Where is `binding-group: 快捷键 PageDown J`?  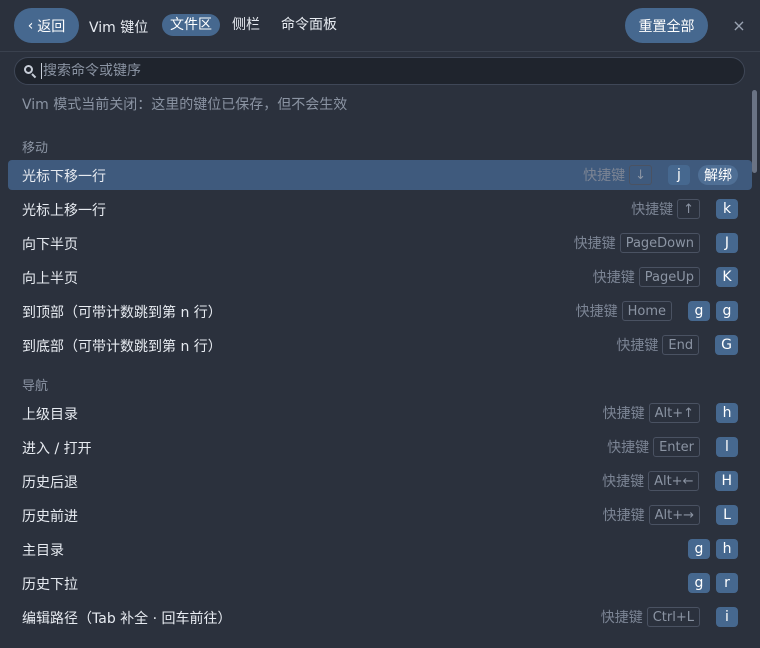 binding-group: 快捷键 PageDown J is located at coordinates (656, 243).